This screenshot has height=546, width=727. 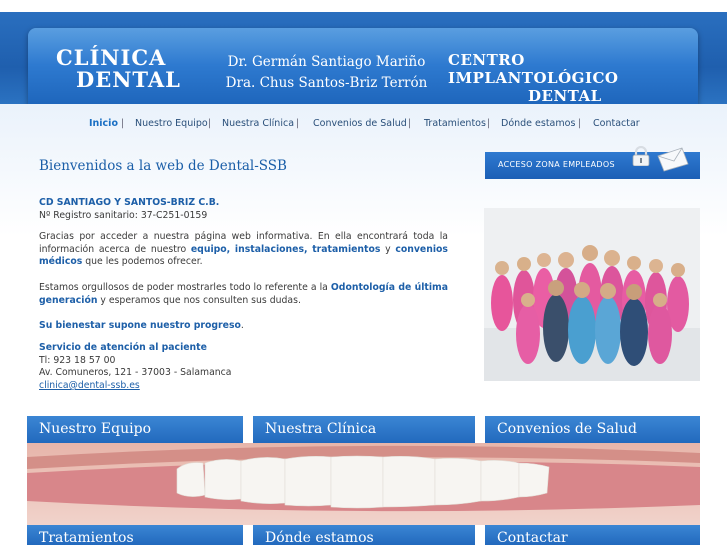 I want to click on tile-label: Contactar, so click(x=532, y=538).